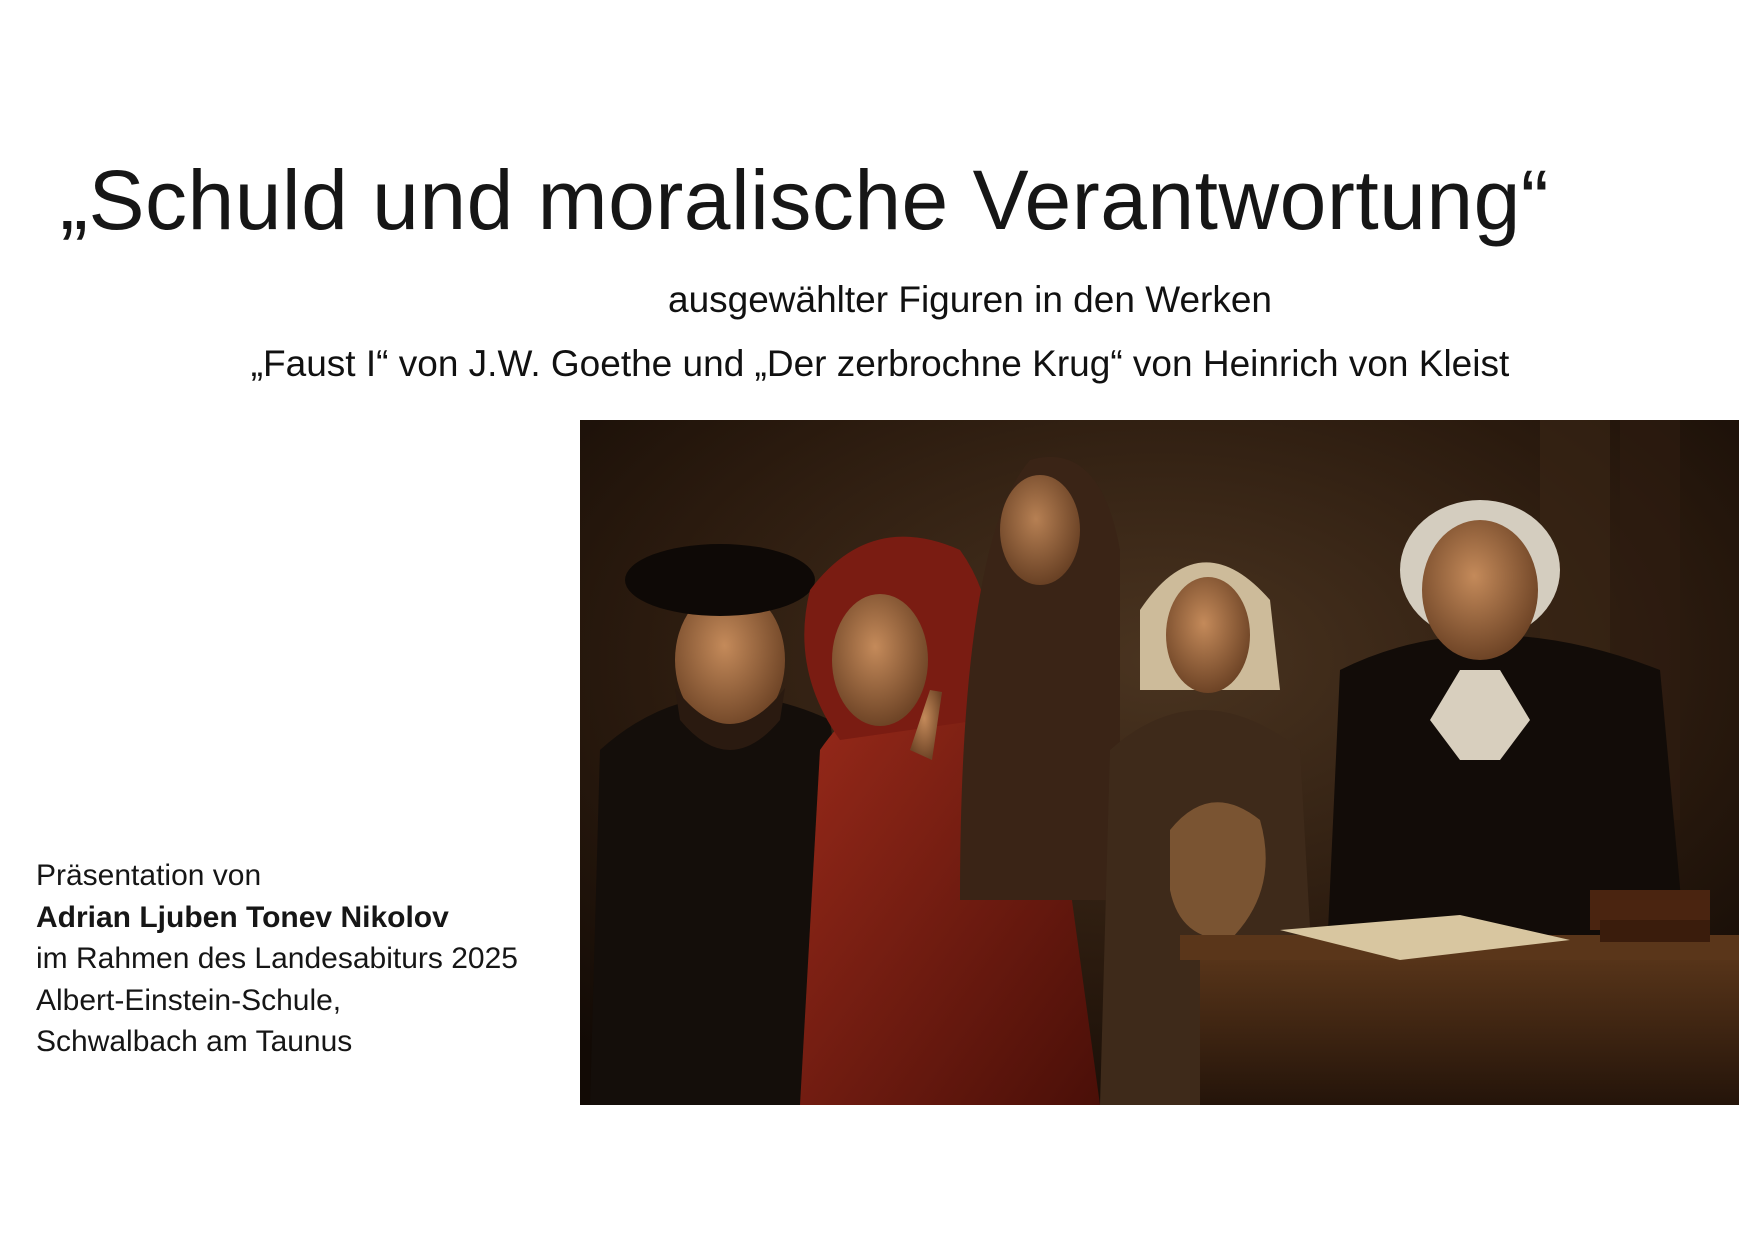 This screenshot has height=1241, width=1754. I want to click on slide-title: „Schuld und moralische Verantwortung“, so click(805, 200).